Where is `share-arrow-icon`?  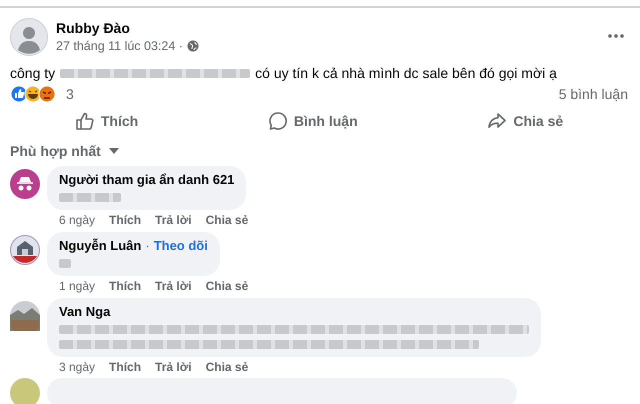 share-arrow-icon is located at coordinates (497, 121).